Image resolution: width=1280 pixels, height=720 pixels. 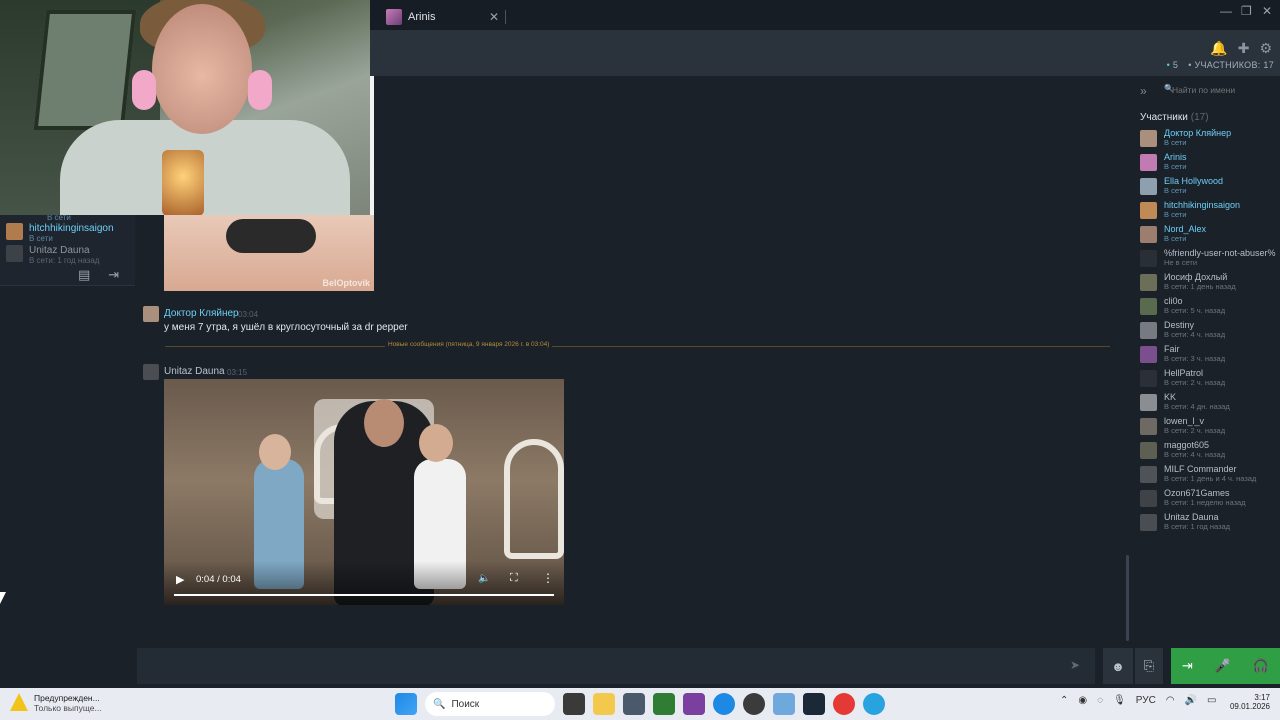 What do you see at coordinates (364, 492) in the screenshot?
I see `video-player: ▶ 0:04 / 0:04 🔈 ⛶ ⋮` at bounding box center [364, 492].